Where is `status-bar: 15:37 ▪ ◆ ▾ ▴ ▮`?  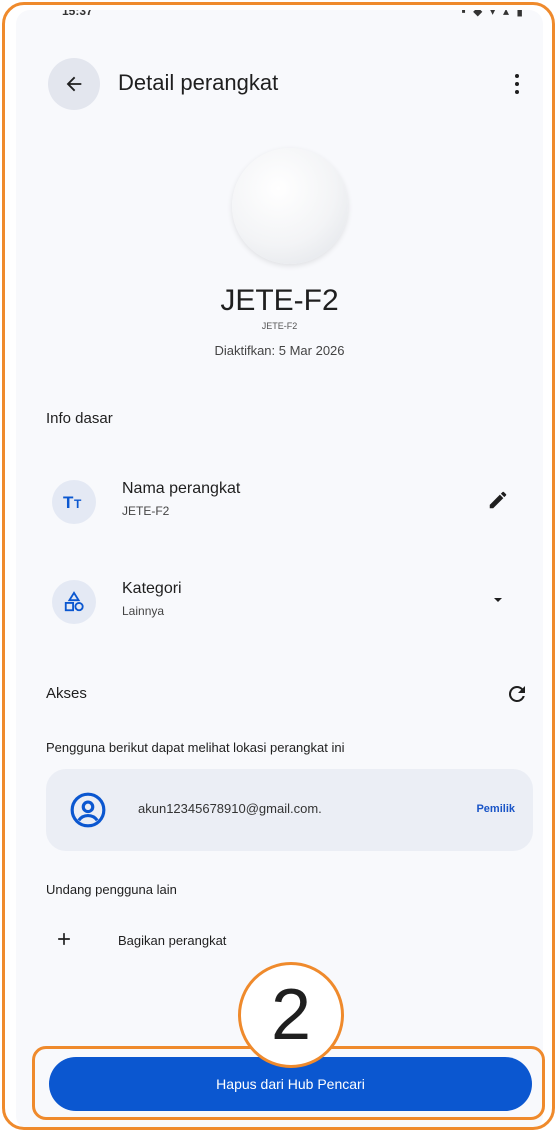 status-bar: 15:37 ▪ ◆ ▾ ▴ ▮ is located at coordinates (279, 20).